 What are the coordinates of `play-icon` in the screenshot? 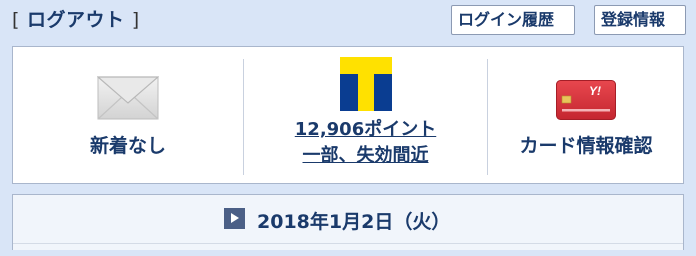 It's located at (234, 218).